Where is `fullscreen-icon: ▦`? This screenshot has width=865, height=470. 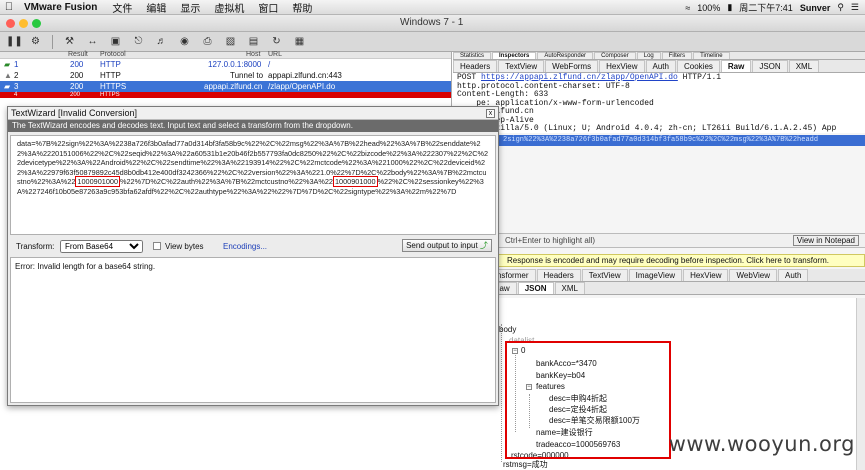 fullscreen-icon: ▦ is located at coordinates (299, 42).